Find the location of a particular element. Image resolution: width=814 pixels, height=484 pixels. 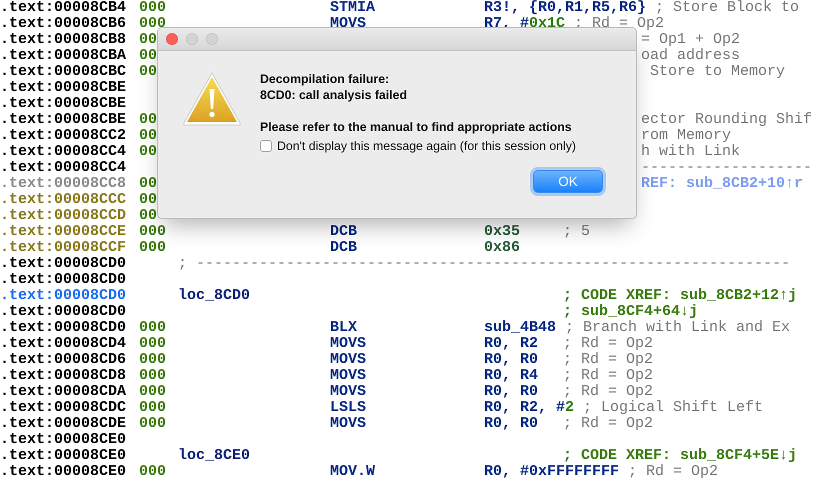

code-label: loc_8CD0 is located at coordinates (214, 295).